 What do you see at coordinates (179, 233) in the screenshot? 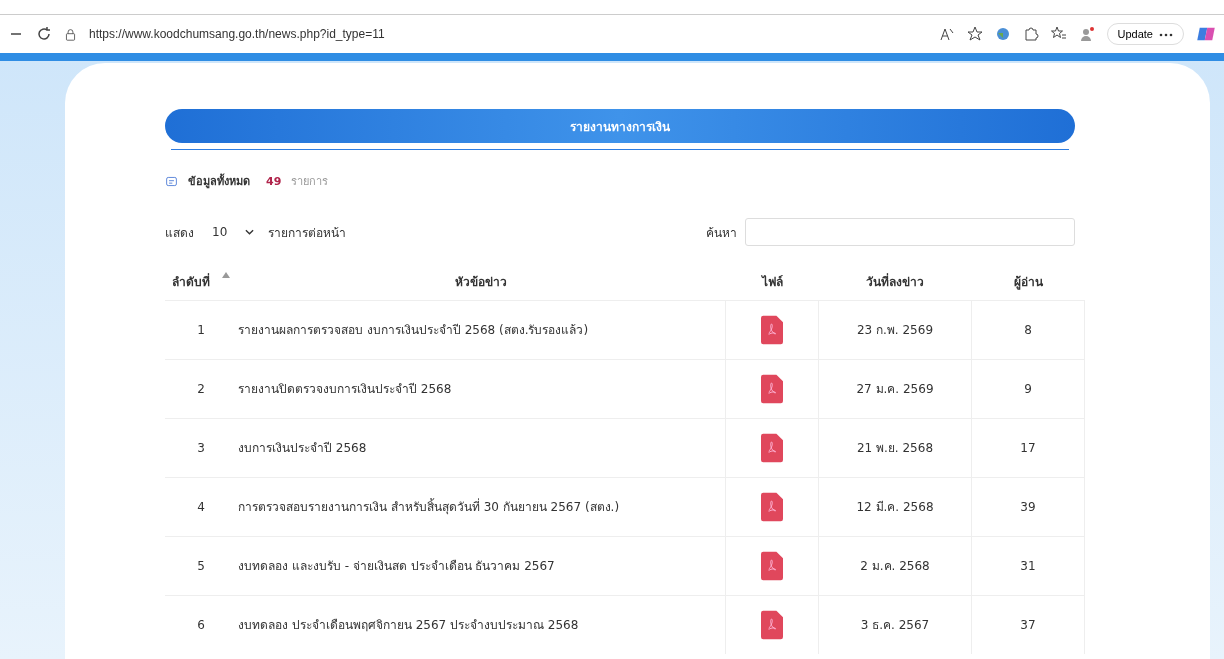
I see `show-label: แสดง` at bounding box center [179, 233].